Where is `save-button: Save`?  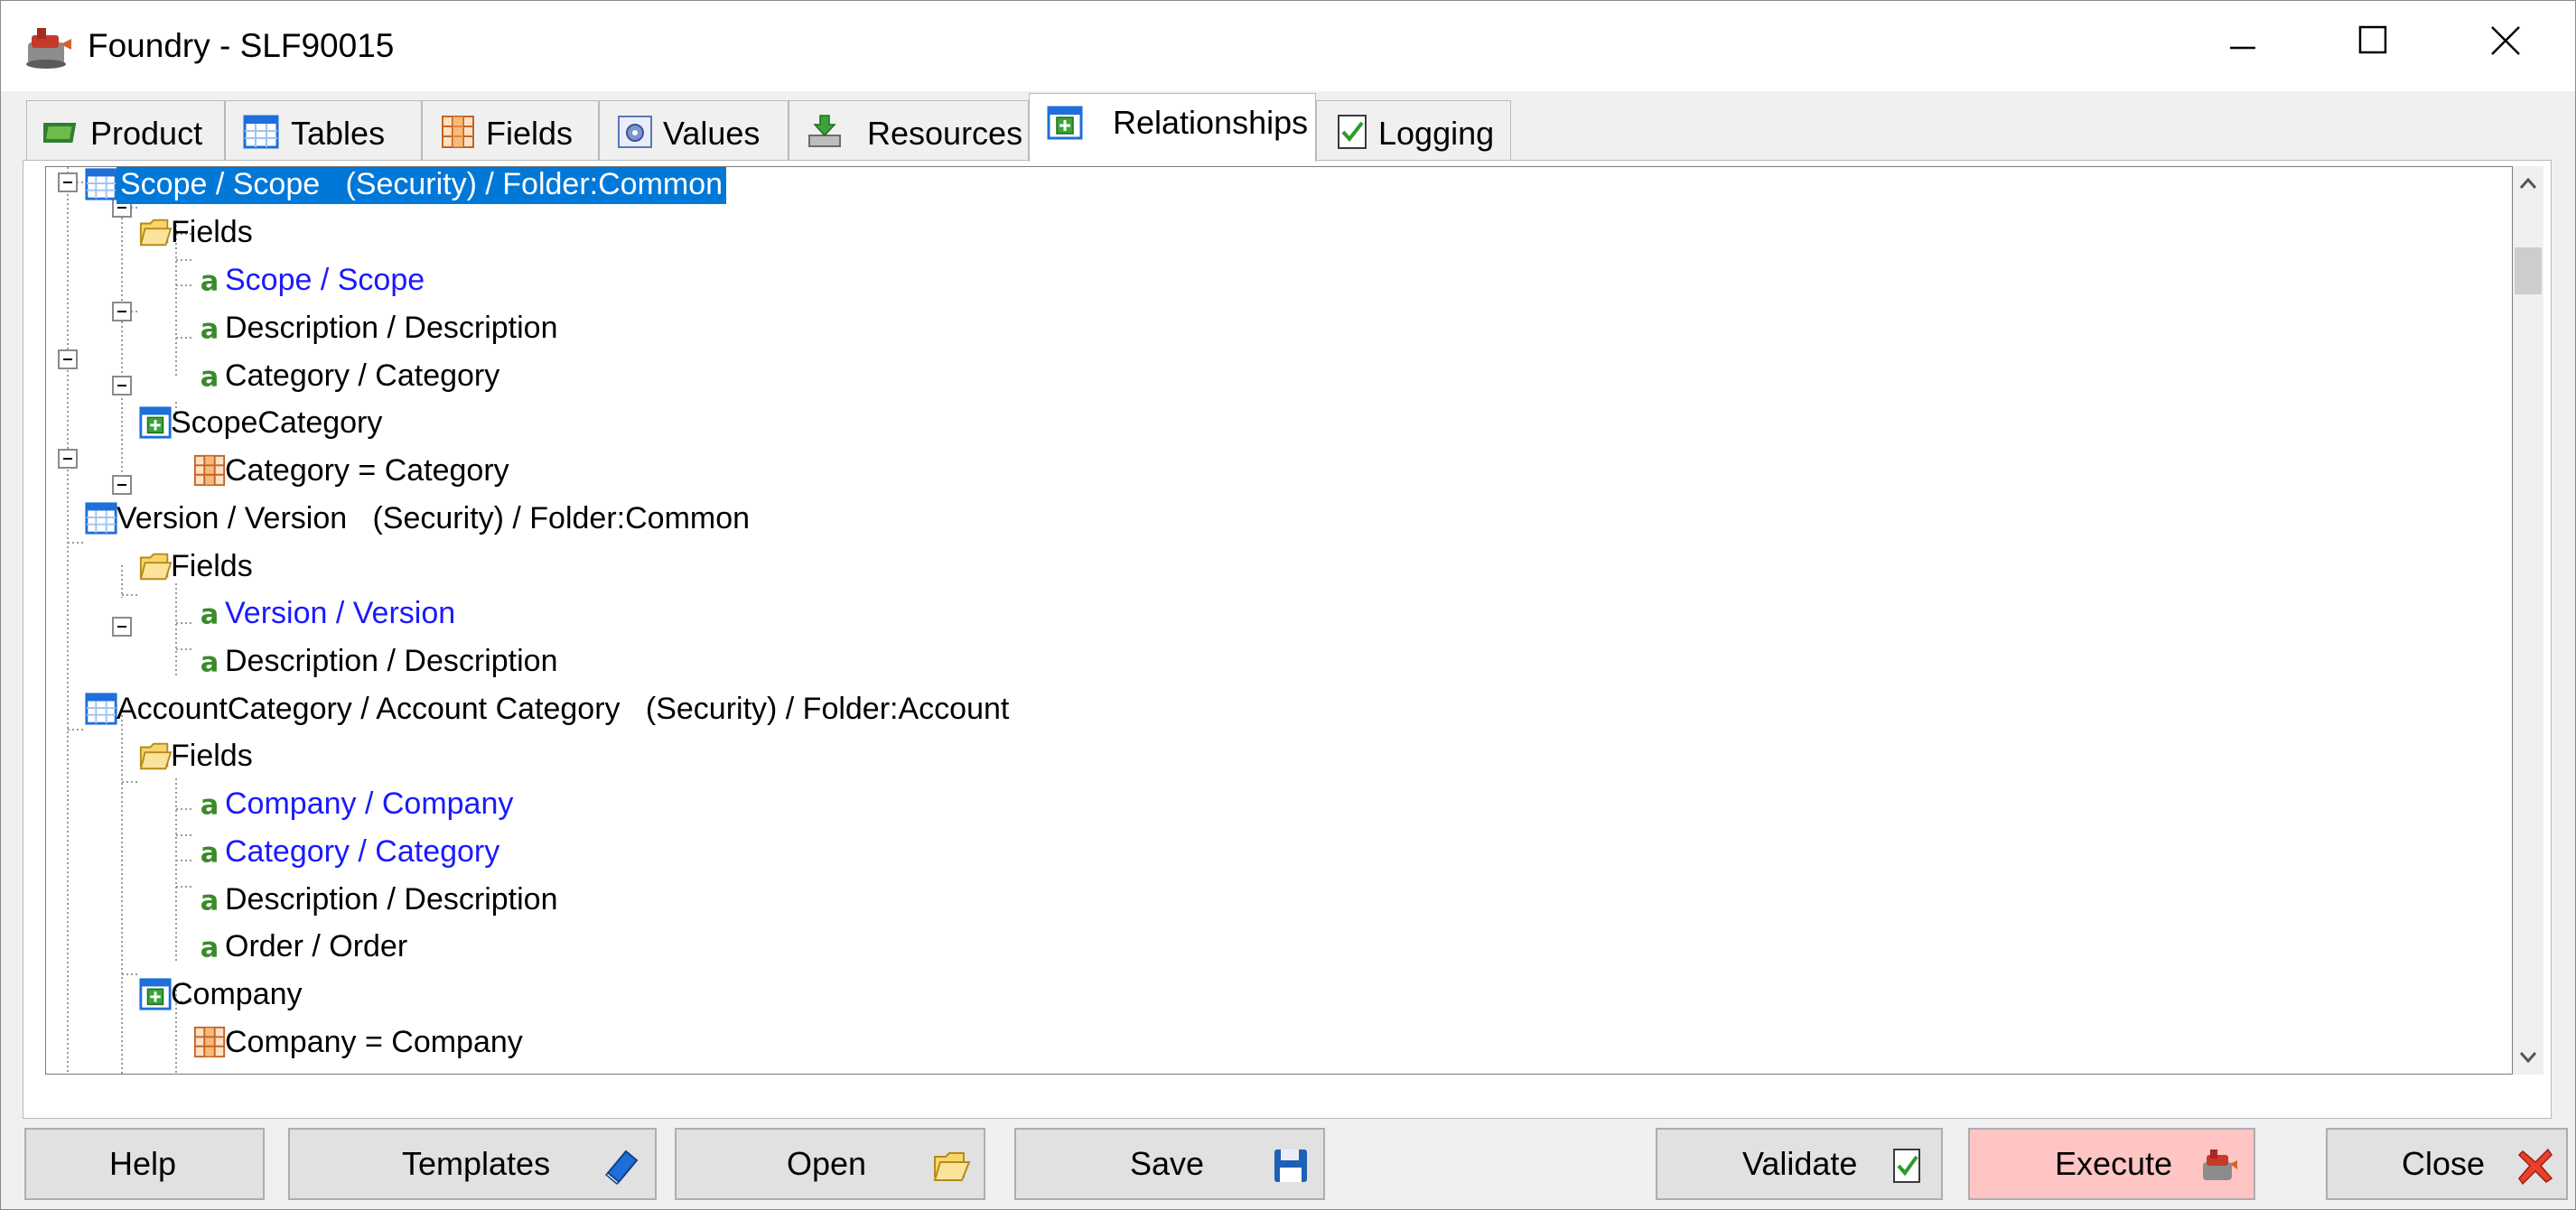
save-button: Save is located at coordinates (1169, 1164).